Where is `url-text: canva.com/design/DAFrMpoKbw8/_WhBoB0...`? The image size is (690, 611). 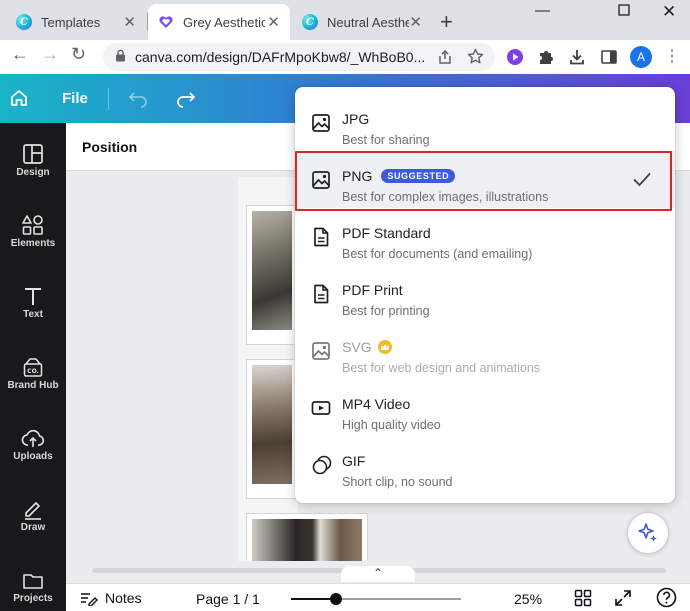
url-text: canva.com/design/DAFrMpoKbw8/_WhBoB0... is located at coordinates (280, 57).